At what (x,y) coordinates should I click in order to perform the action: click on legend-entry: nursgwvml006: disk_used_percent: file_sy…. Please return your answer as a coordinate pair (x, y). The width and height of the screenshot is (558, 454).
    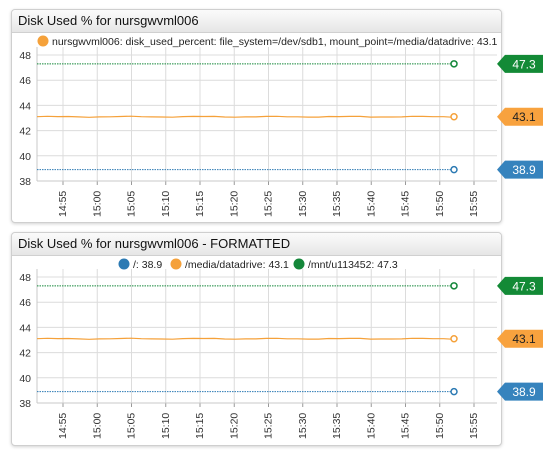
    Looking at the image, I should click on (275, 42).